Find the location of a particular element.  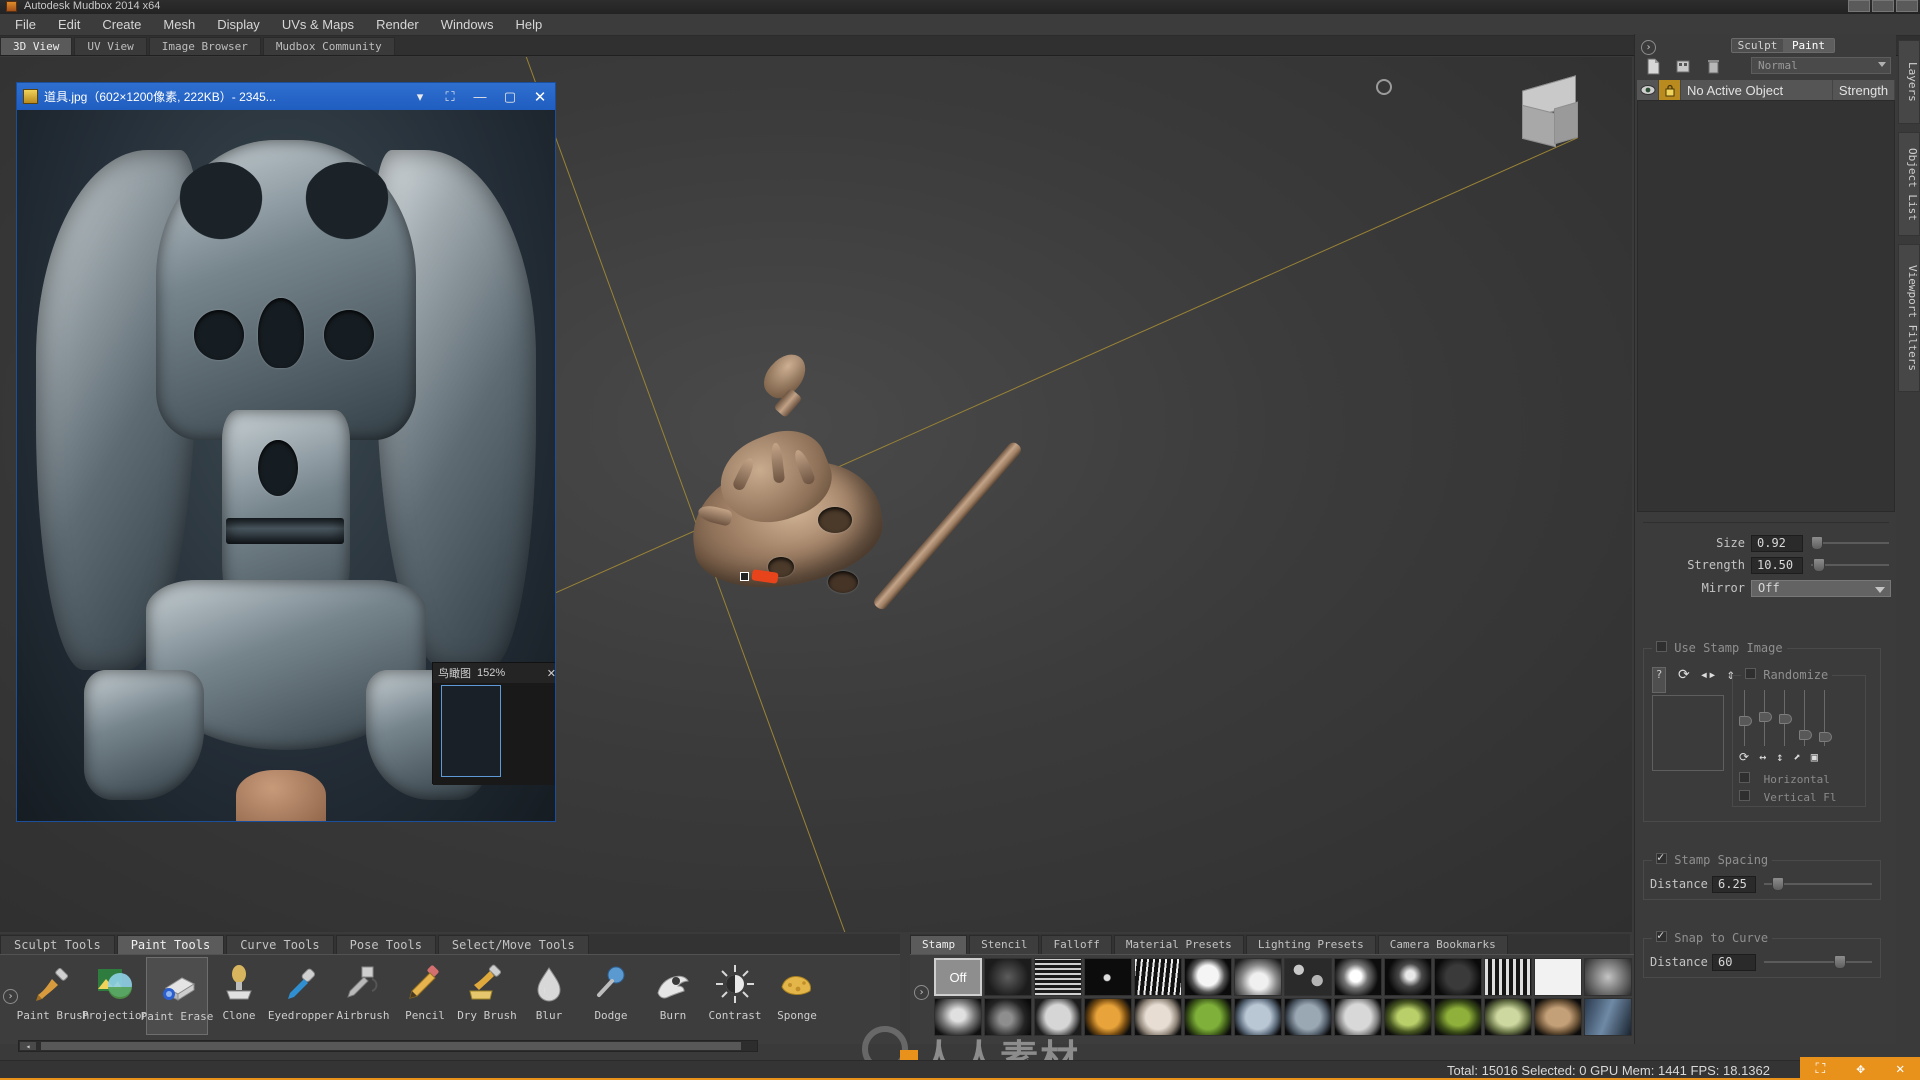

menu-item-display: Display is located at coordinates (238, 24).